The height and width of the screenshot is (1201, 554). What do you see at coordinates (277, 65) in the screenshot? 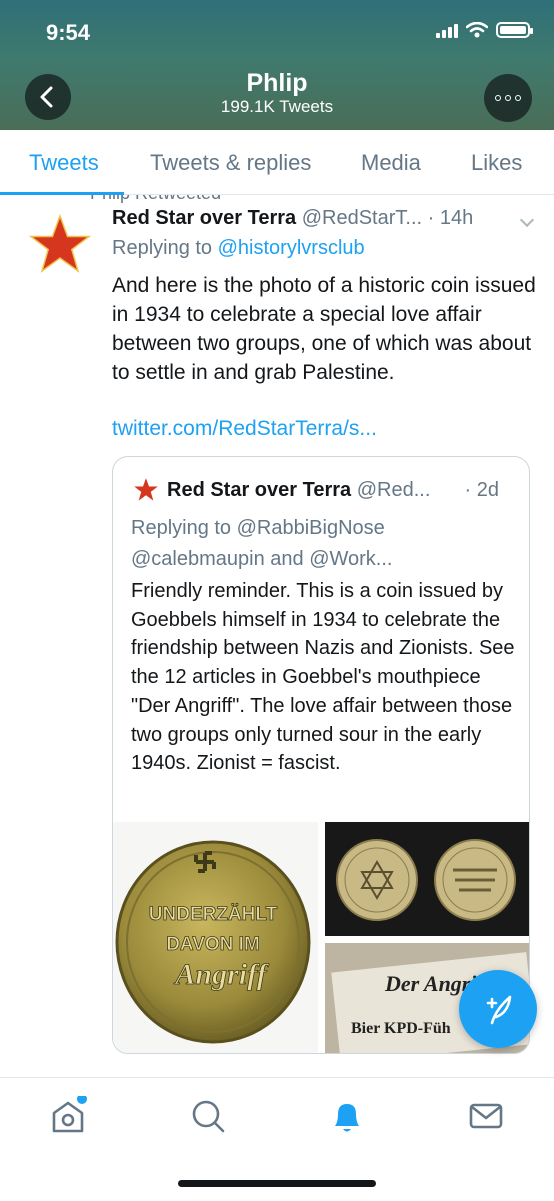
I see `profile-header: 9:54 Phlip 199.1K Tweets` at bounding box center [277, 65].